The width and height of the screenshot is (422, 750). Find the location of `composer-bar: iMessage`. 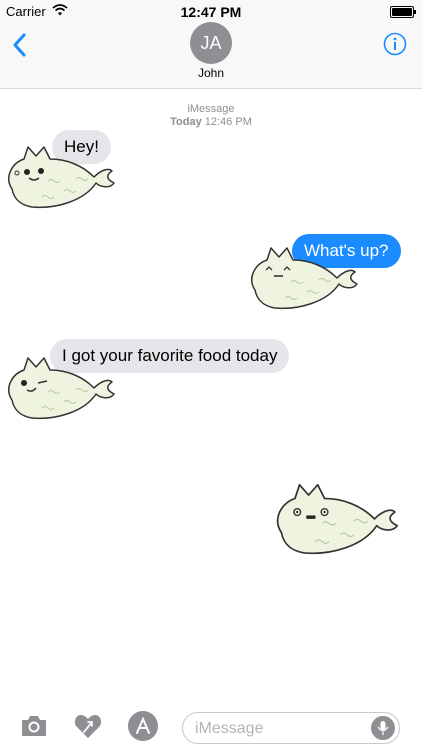

composer-bar: iMessage is located at coordinates (211, 725).